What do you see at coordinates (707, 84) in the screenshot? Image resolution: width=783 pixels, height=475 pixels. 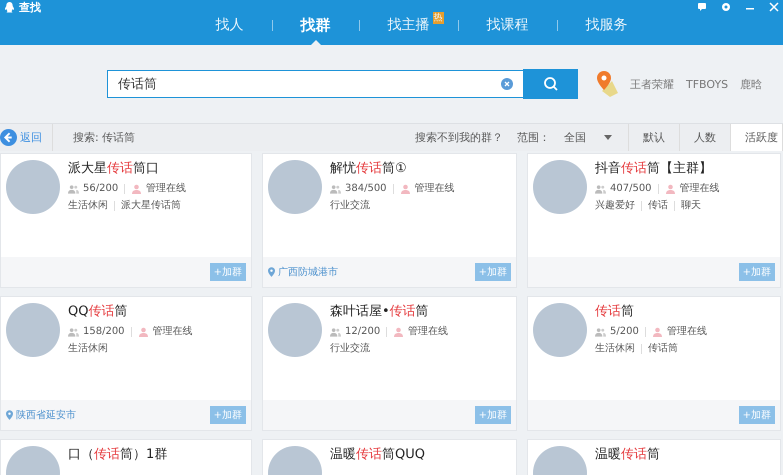 I see `hot-search-link: TFBOYS` at bounding box center [707, 84].